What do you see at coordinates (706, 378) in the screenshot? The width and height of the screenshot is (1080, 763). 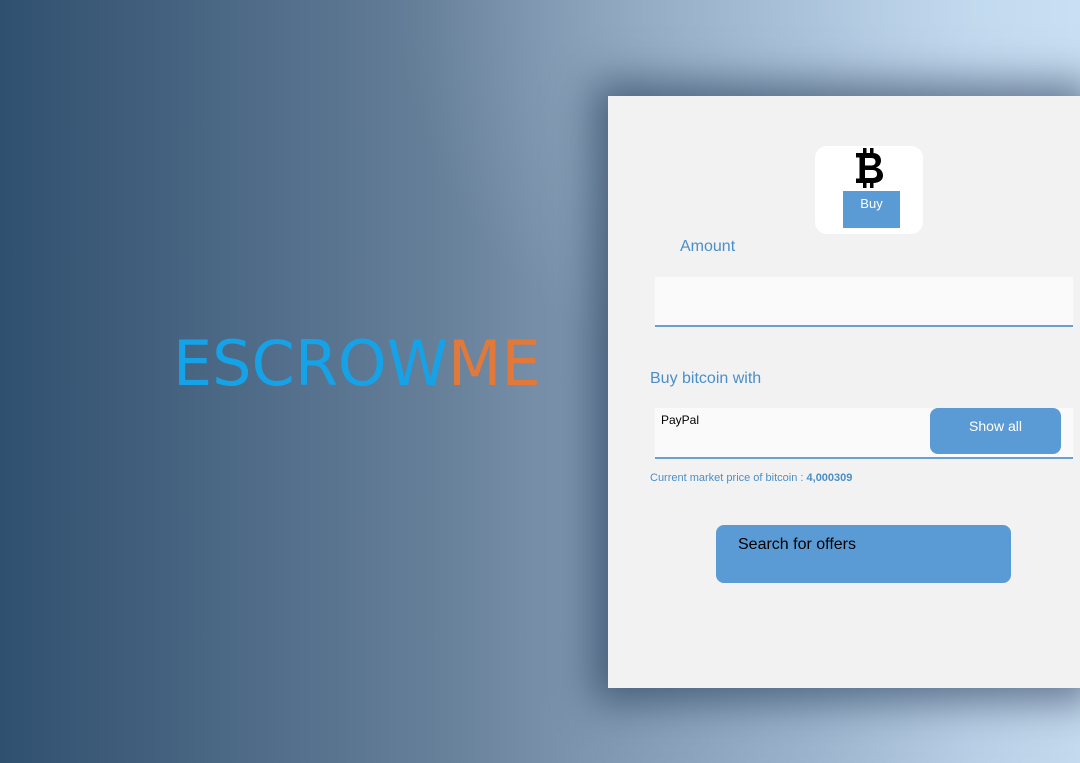 I see `payment-method-label: Buy bitcoin with` at bounding box center [706, 378].